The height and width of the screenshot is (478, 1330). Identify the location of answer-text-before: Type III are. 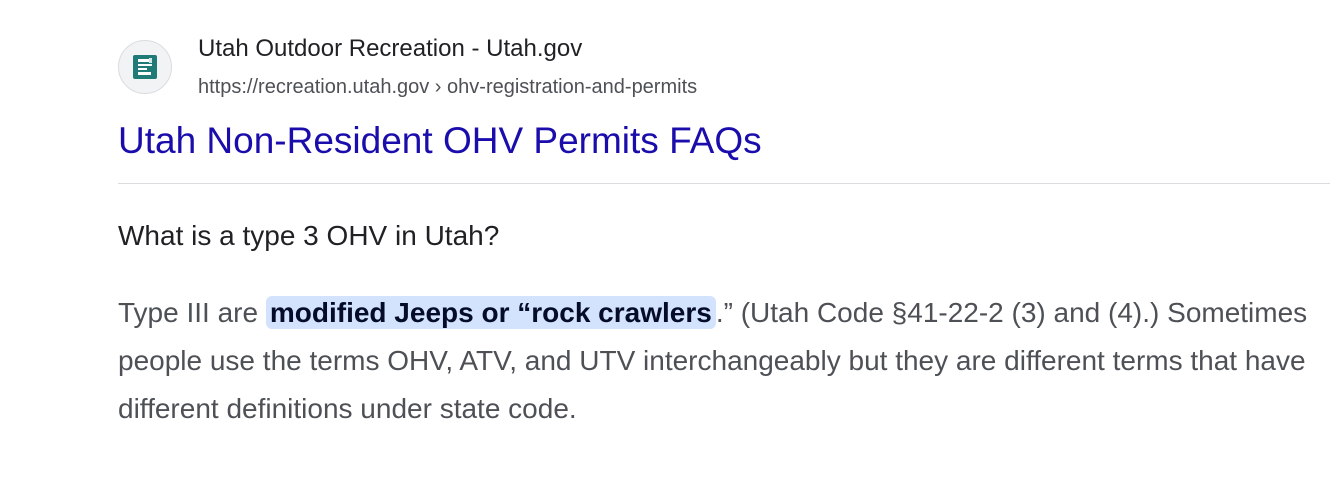
(192, 312).